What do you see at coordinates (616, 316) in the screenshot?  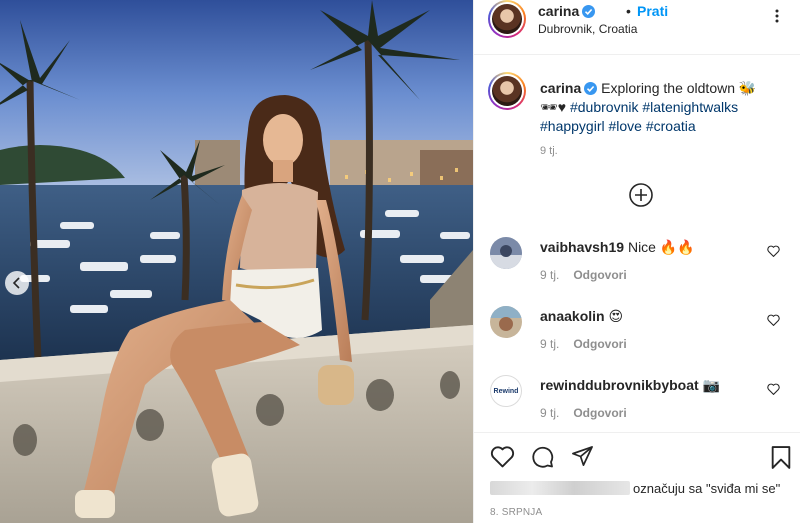 I see `comment-body: 😍` at bounding box center [616, 316].